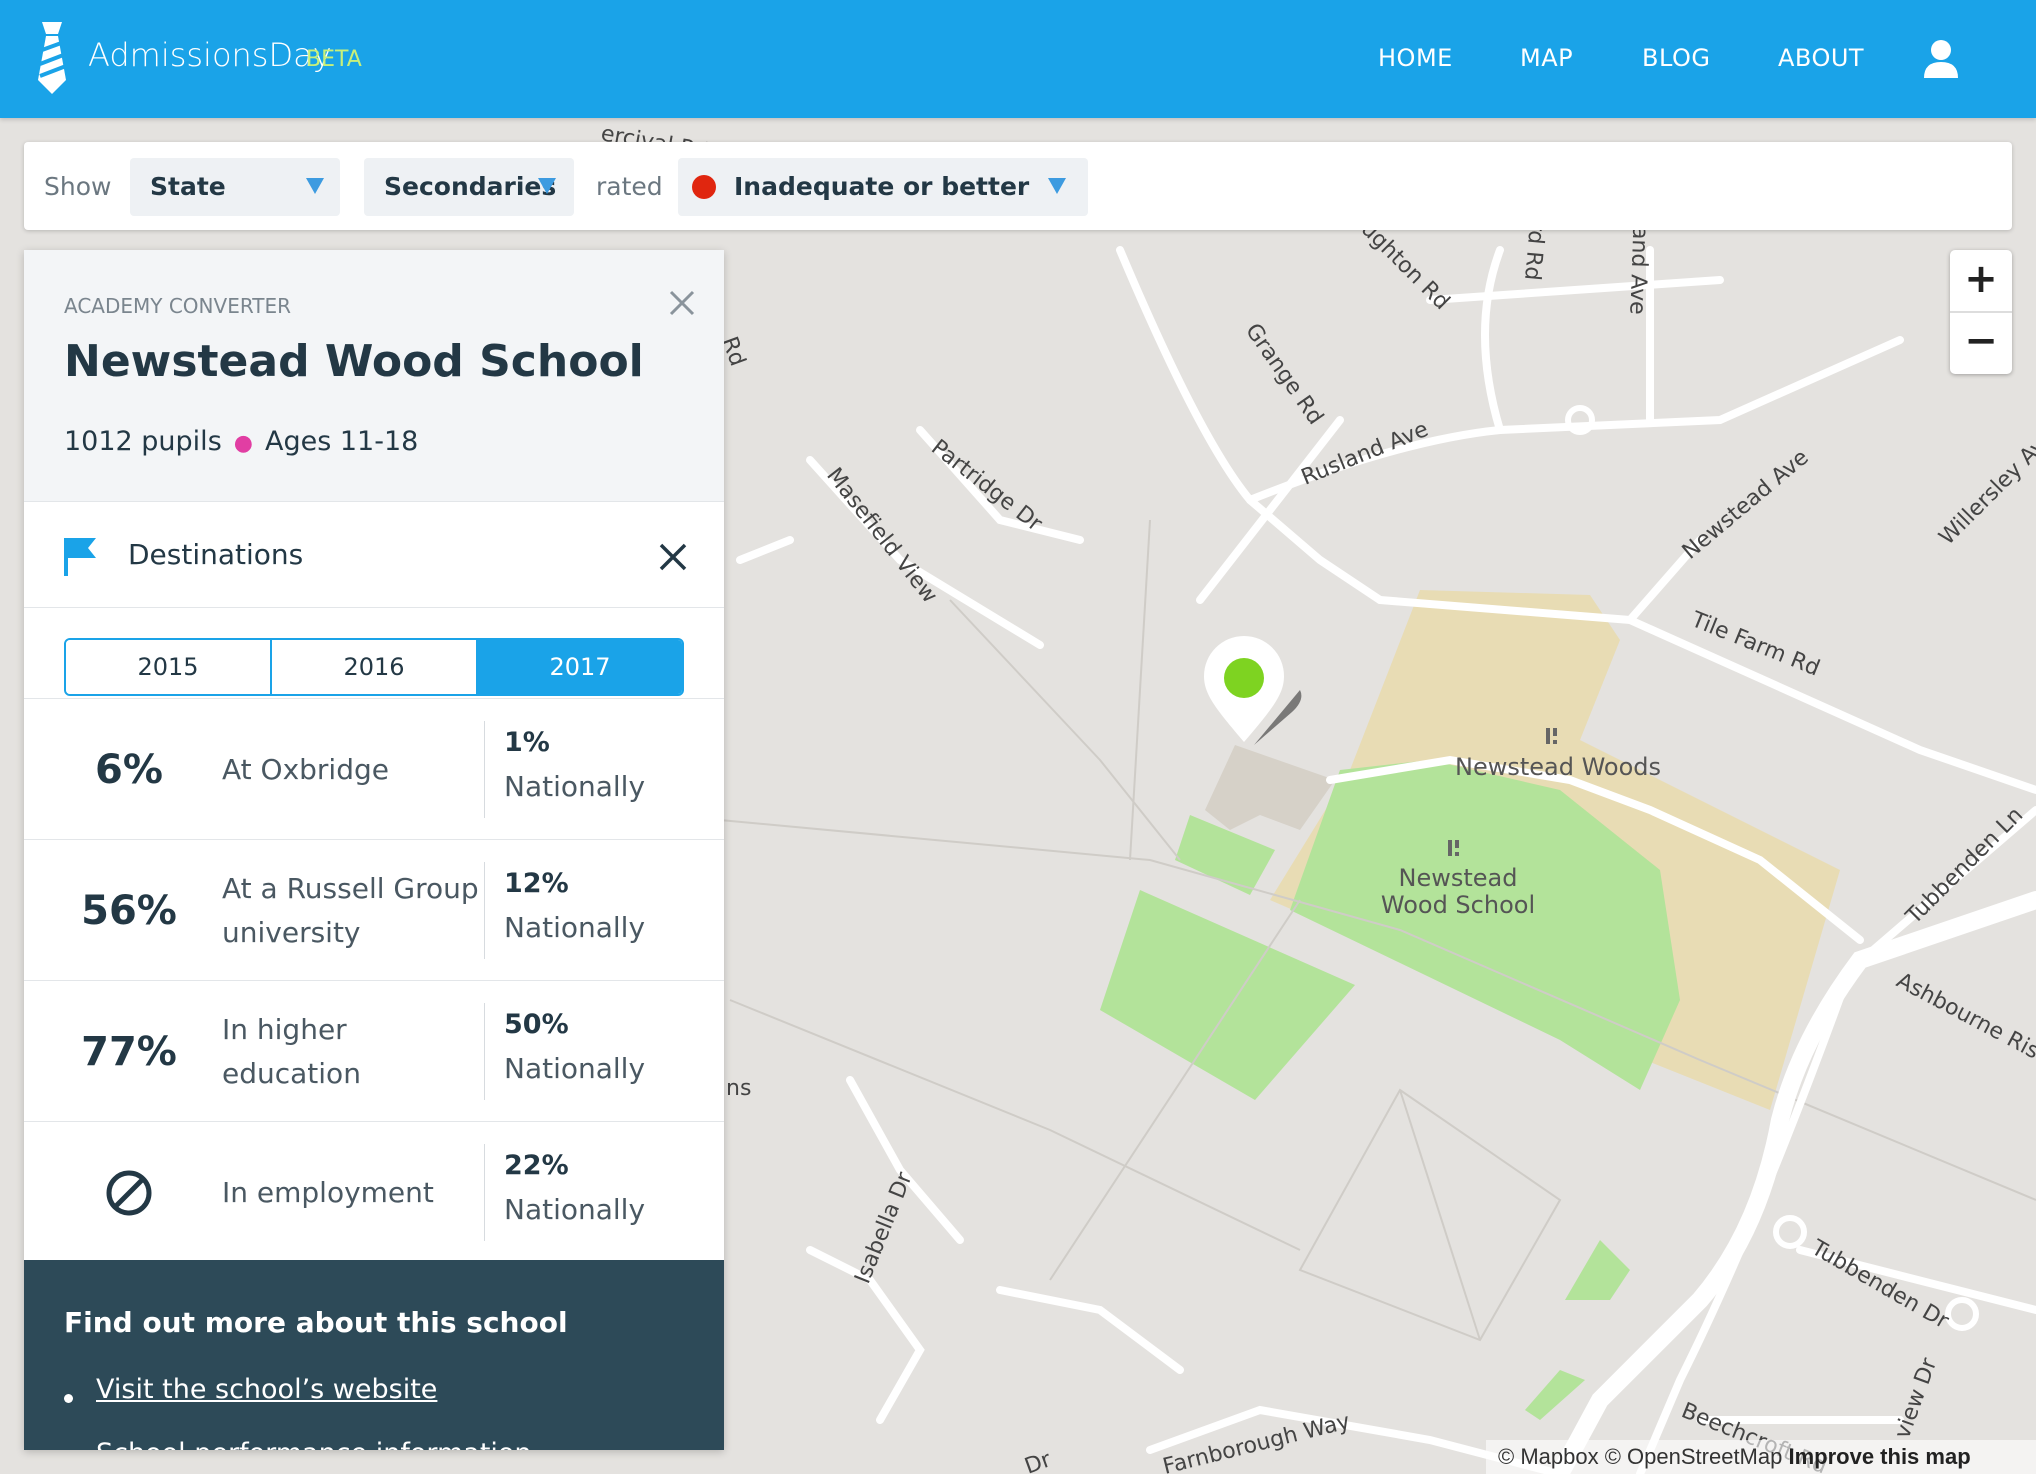 The width and height of the screenshot is (2036, 1474). I want to click on stat-value: 56%, so click(129, 910).